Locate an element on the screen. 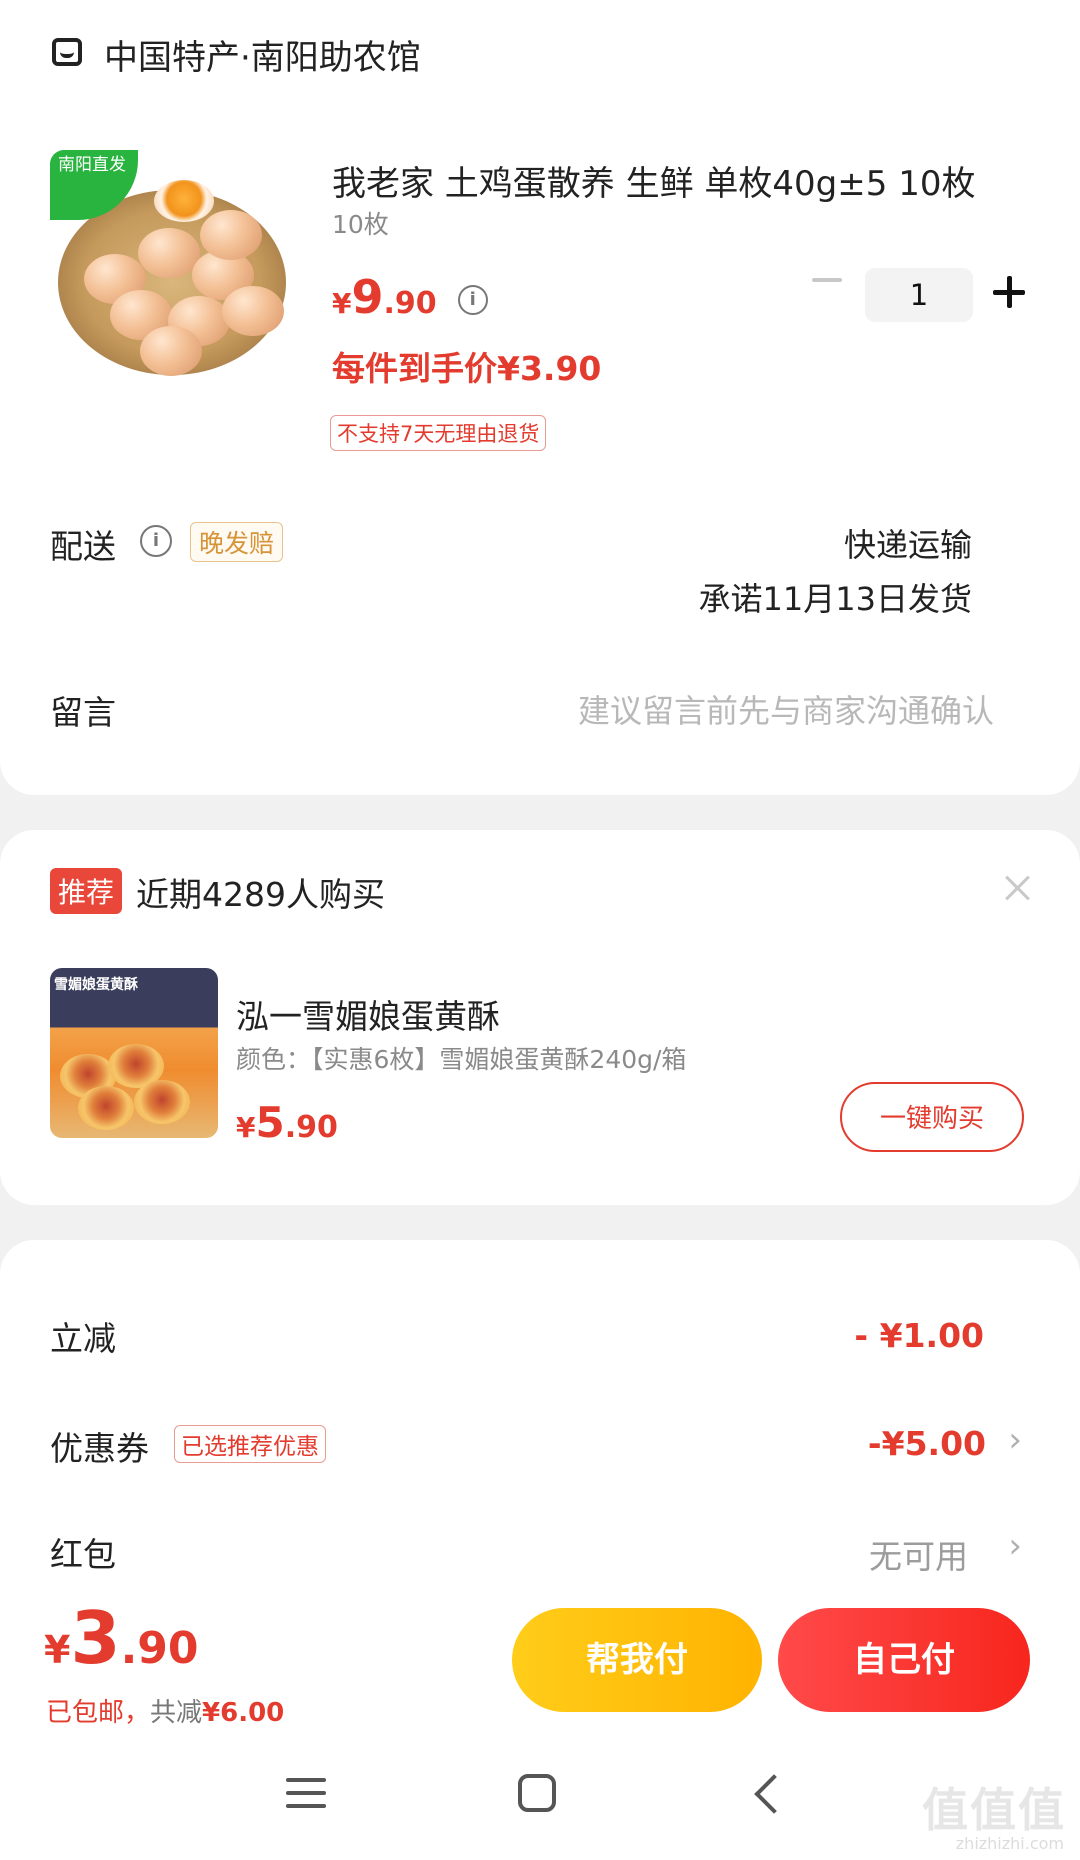 The height and width of the screenshot is (1860, 1080). home-icon is located at coordinates (537, 1793).